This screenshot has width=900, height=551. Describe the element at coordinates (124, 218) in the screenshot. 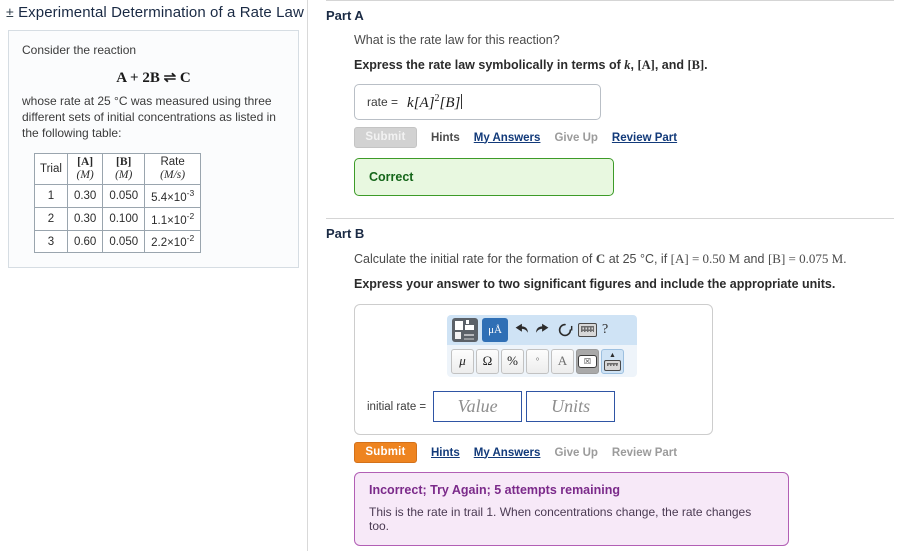

I see `cell-conc-b: 0.100` at that location.